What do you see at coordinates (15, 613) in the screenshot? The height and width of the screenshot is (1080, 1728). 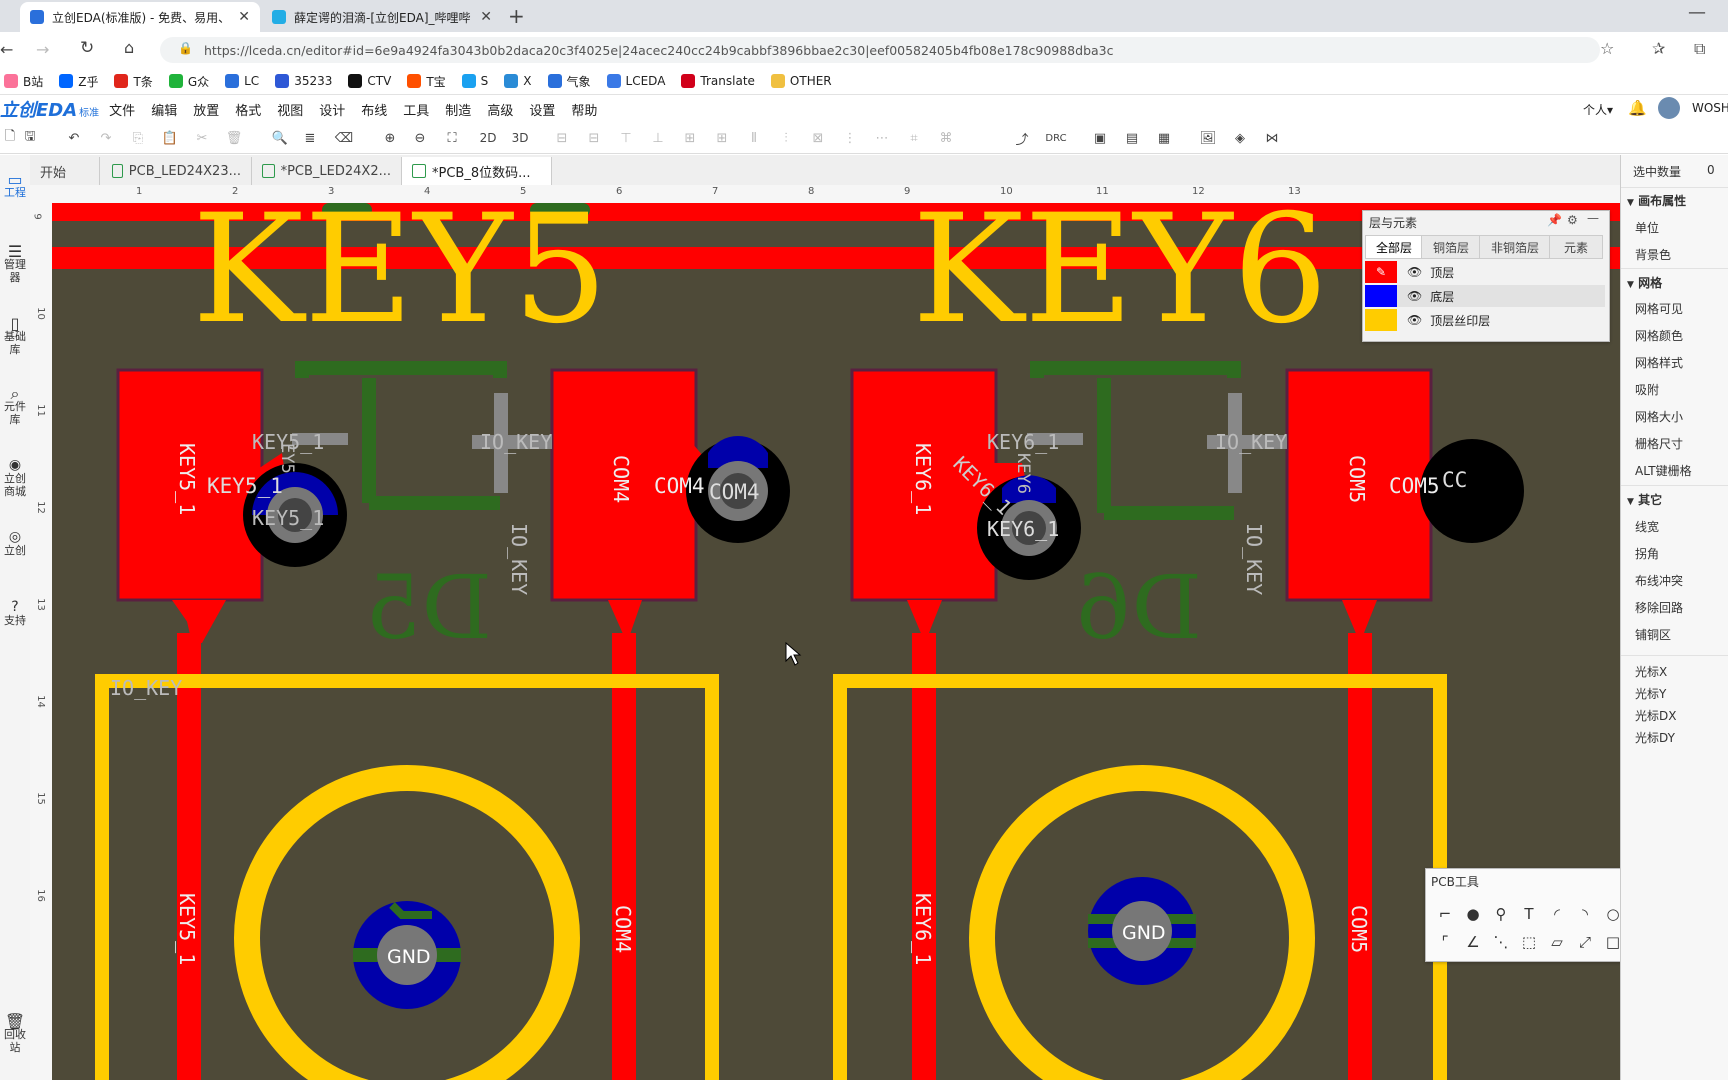 I see `sidebar-item-support: ? 支持` at bounding box center [15, 613].